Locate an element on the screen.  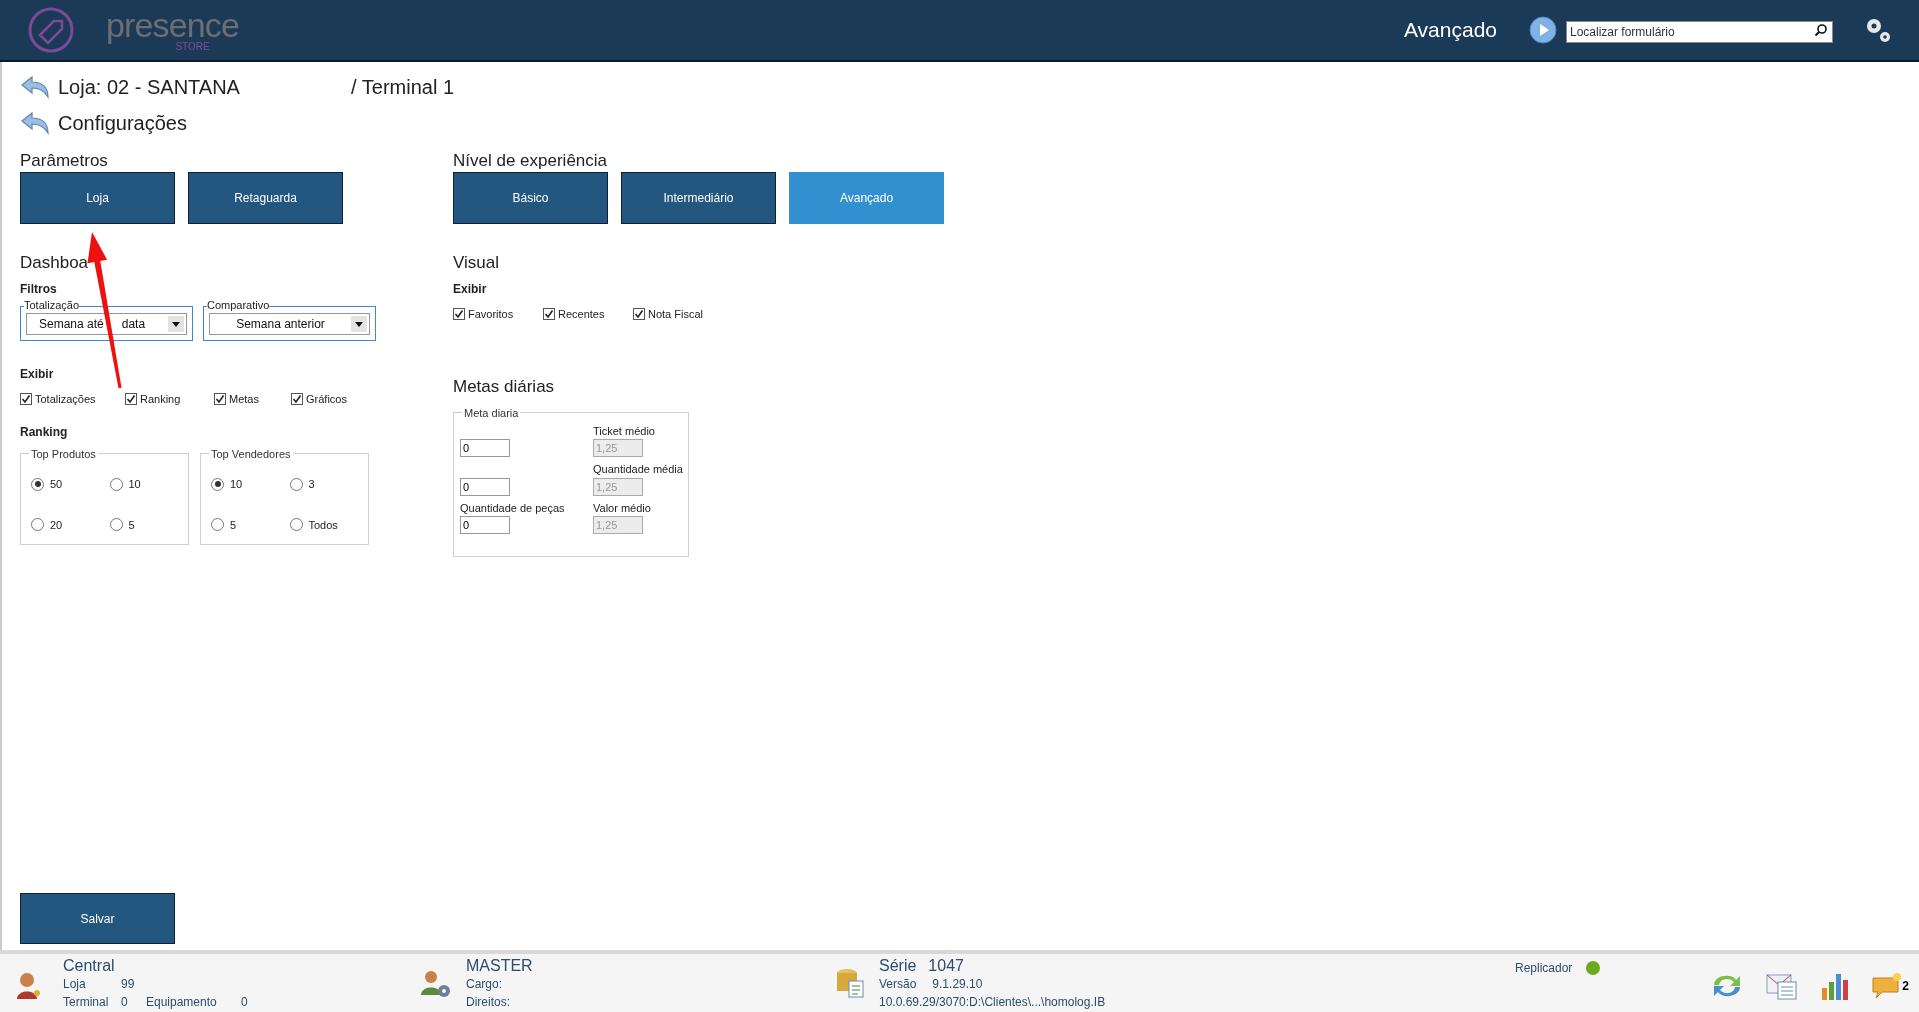
option-button: Loja is located at coordinates (97, 198).